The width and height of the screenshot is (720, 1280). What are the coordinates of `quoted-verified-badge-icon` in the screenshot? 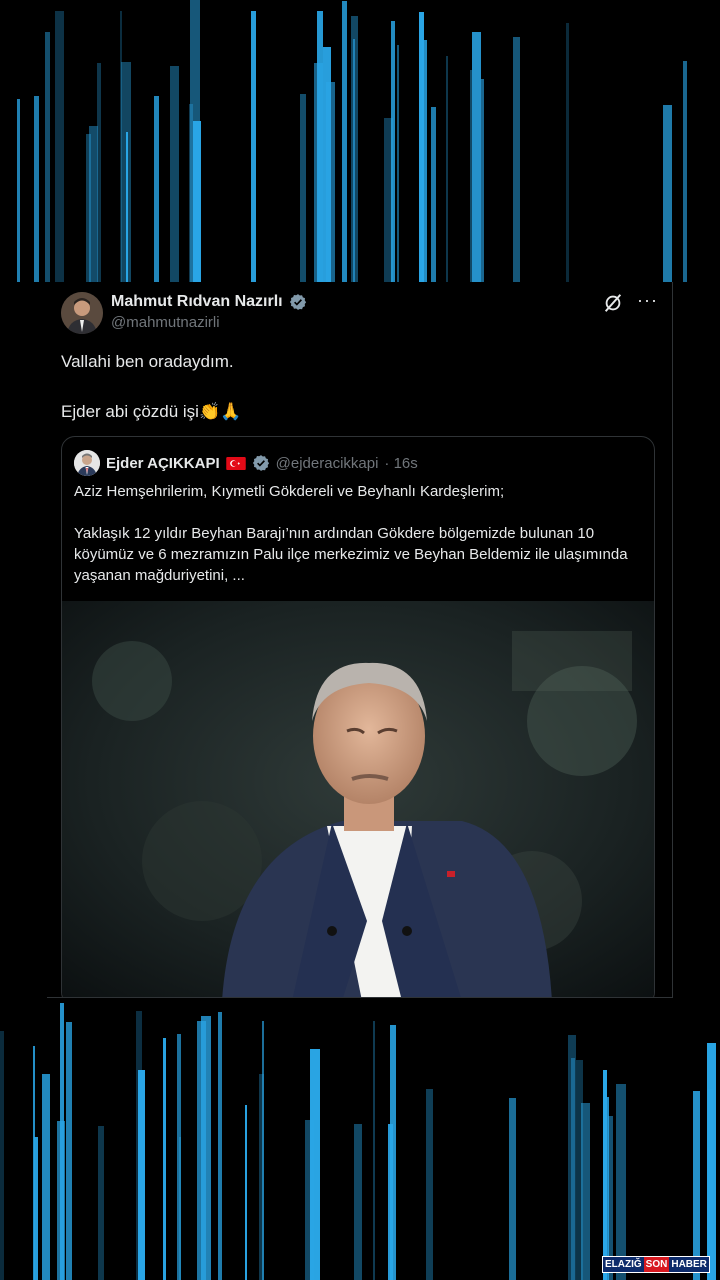 It's located at (260, 463).